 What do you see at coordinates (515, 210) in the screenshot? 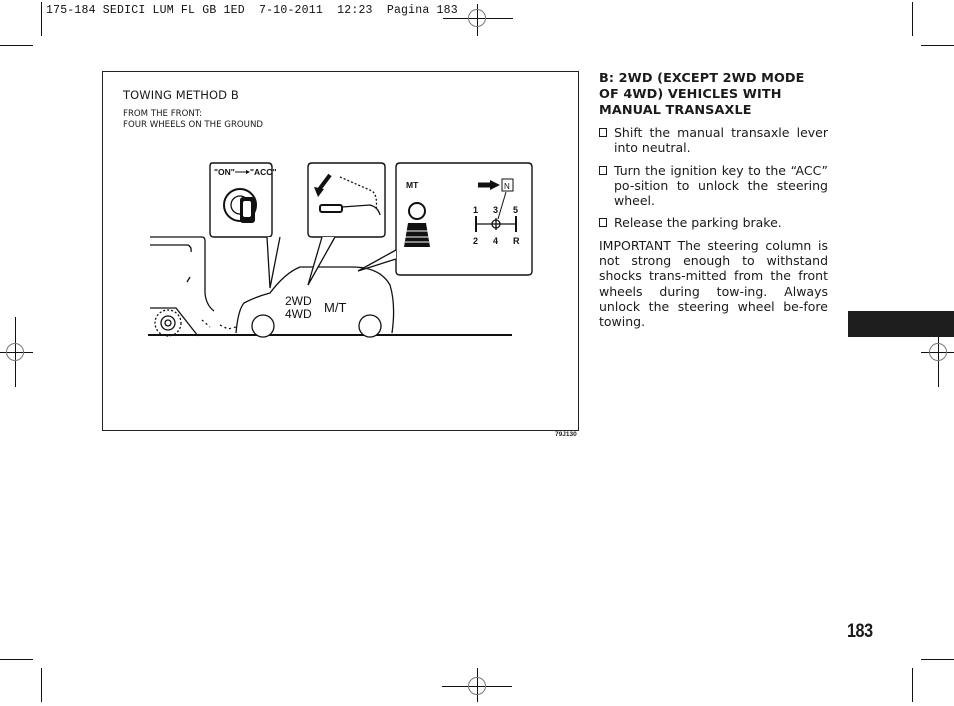
I see `gear-position: 5` at bounding box center [515, 210].